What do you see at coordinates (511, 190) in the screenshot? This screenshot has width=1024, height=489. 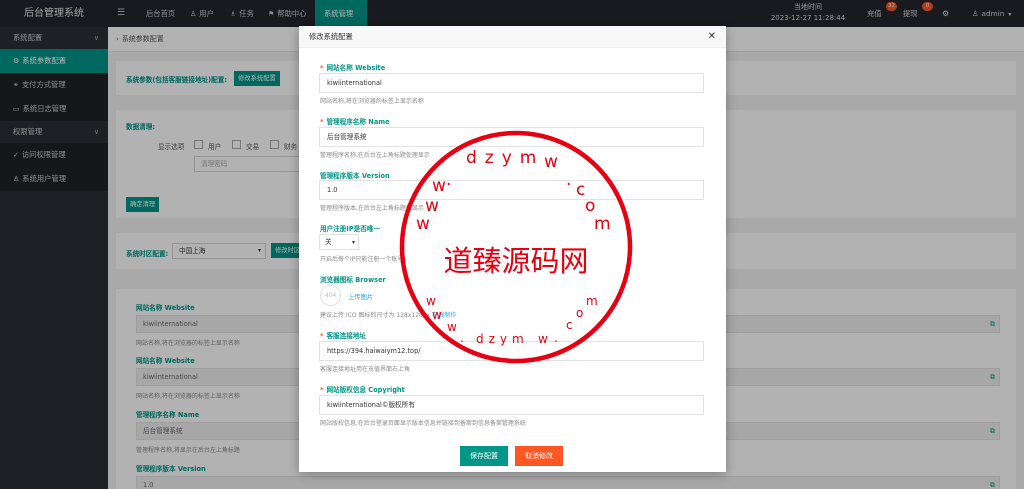 I see `version-input: 1.0` at bounding box center [511, 190].